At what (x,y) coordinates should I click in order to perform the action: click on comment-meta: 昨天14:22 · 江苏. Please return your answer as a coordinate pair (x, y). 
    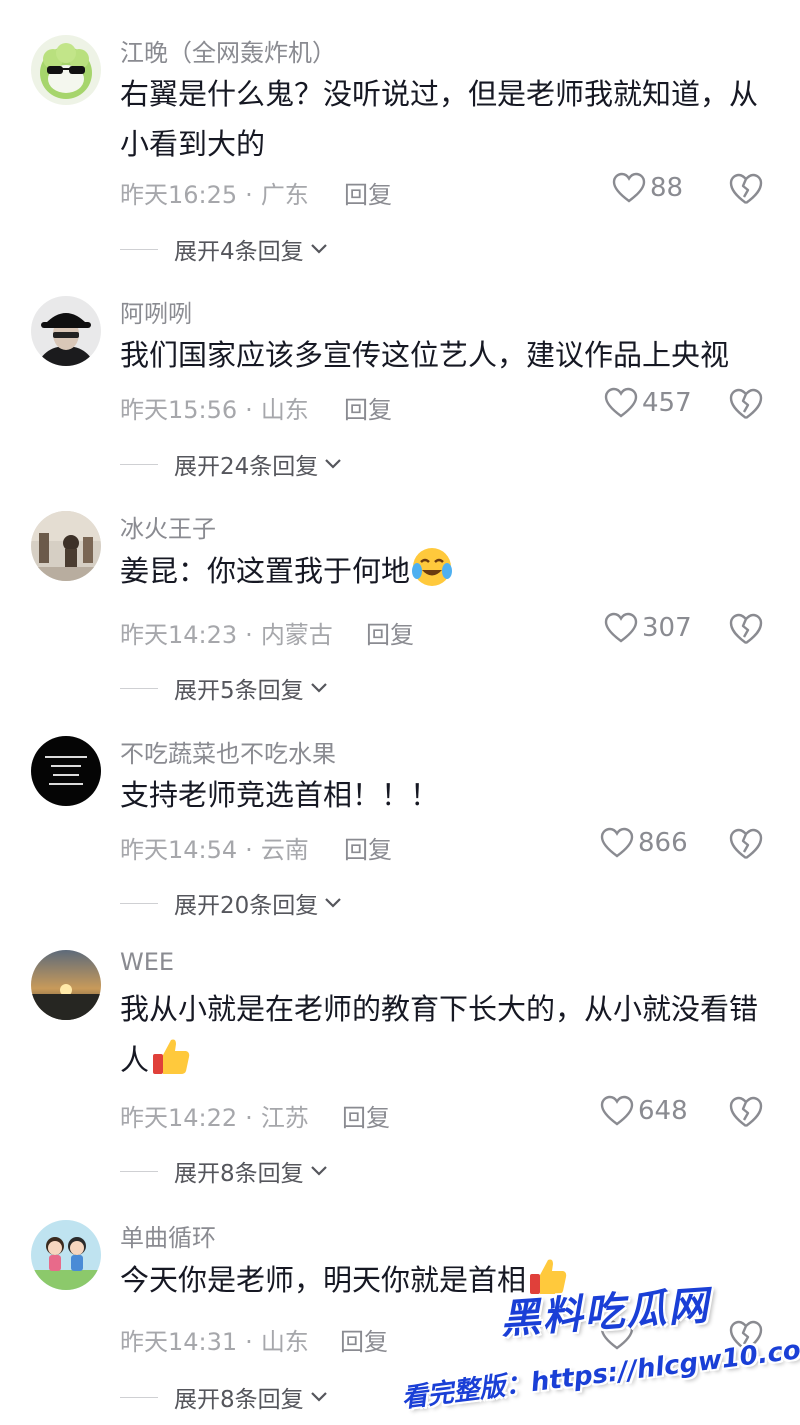
    Looking at the image, I should click on (214, 1118).